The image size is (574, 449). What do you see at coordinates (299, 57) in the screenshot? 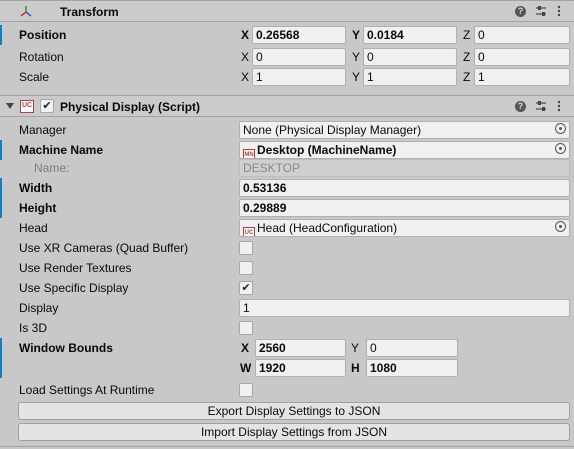
I see `rotation-x-field: 0` at bounding box center [299, 57].